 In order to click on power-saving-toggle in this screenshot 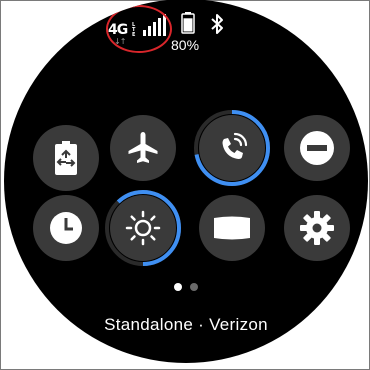, I will do `click(66, 158)`.